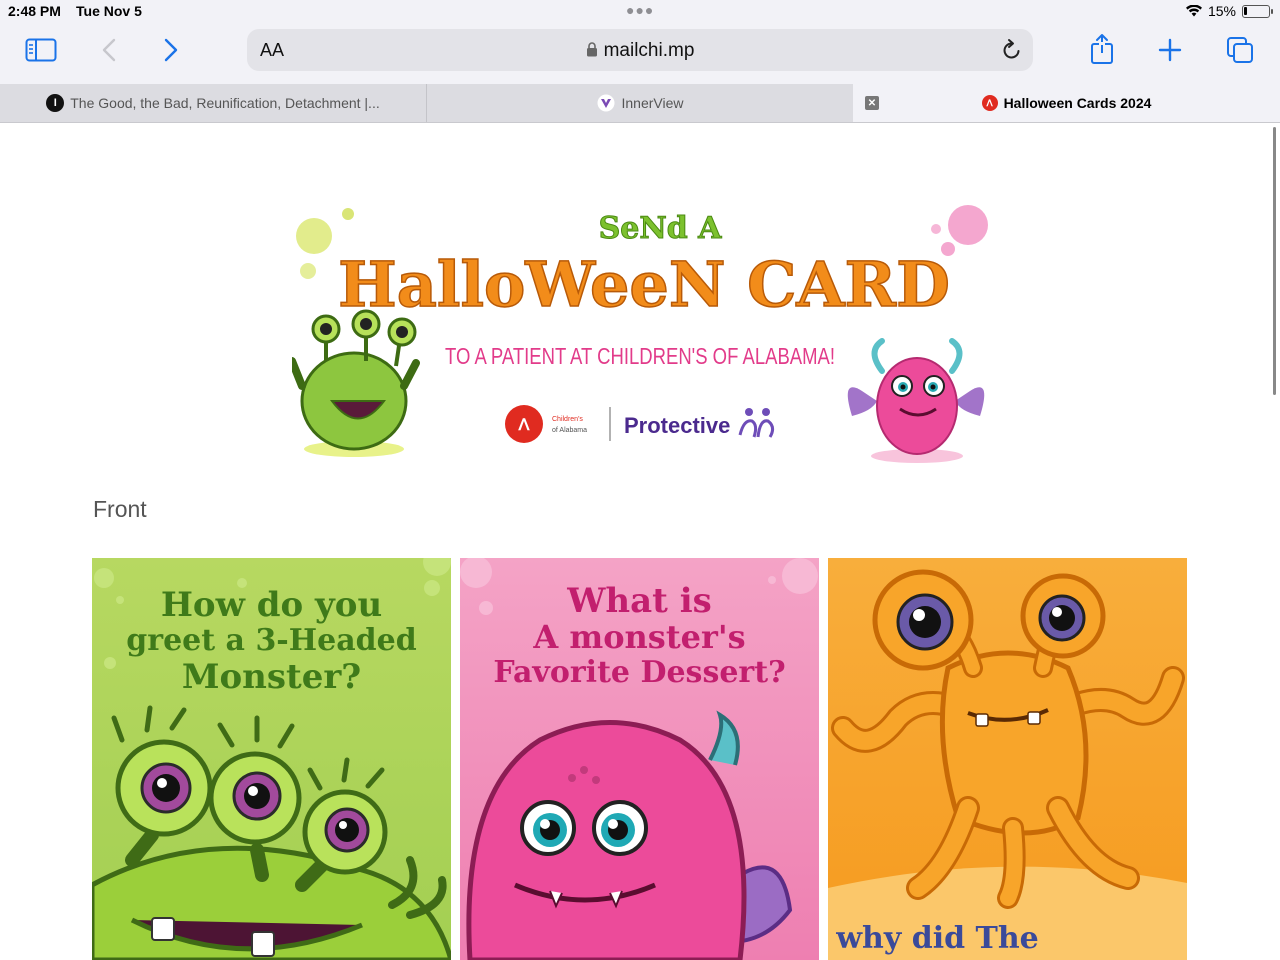  I want to click on url-display: mailchi.mp, so click(640, 51).